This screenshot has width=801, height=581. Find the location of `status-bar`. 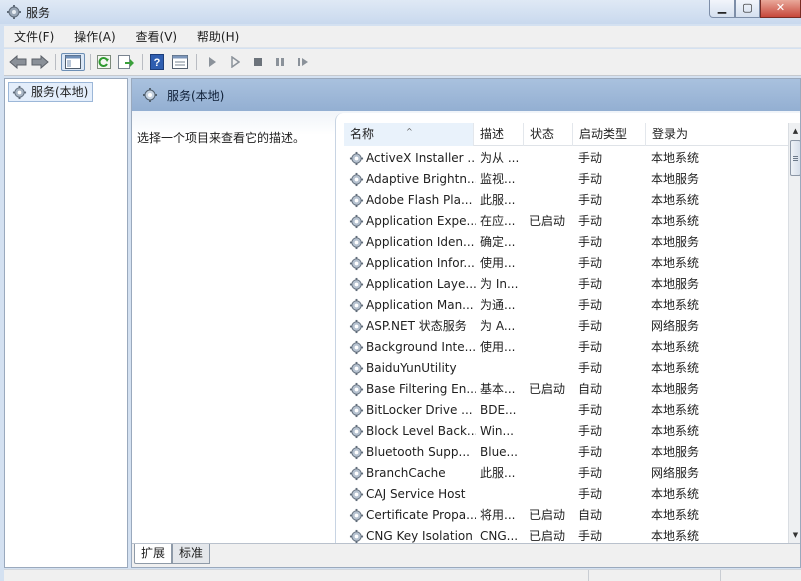

status-bar is located at coordinates (402, 575).